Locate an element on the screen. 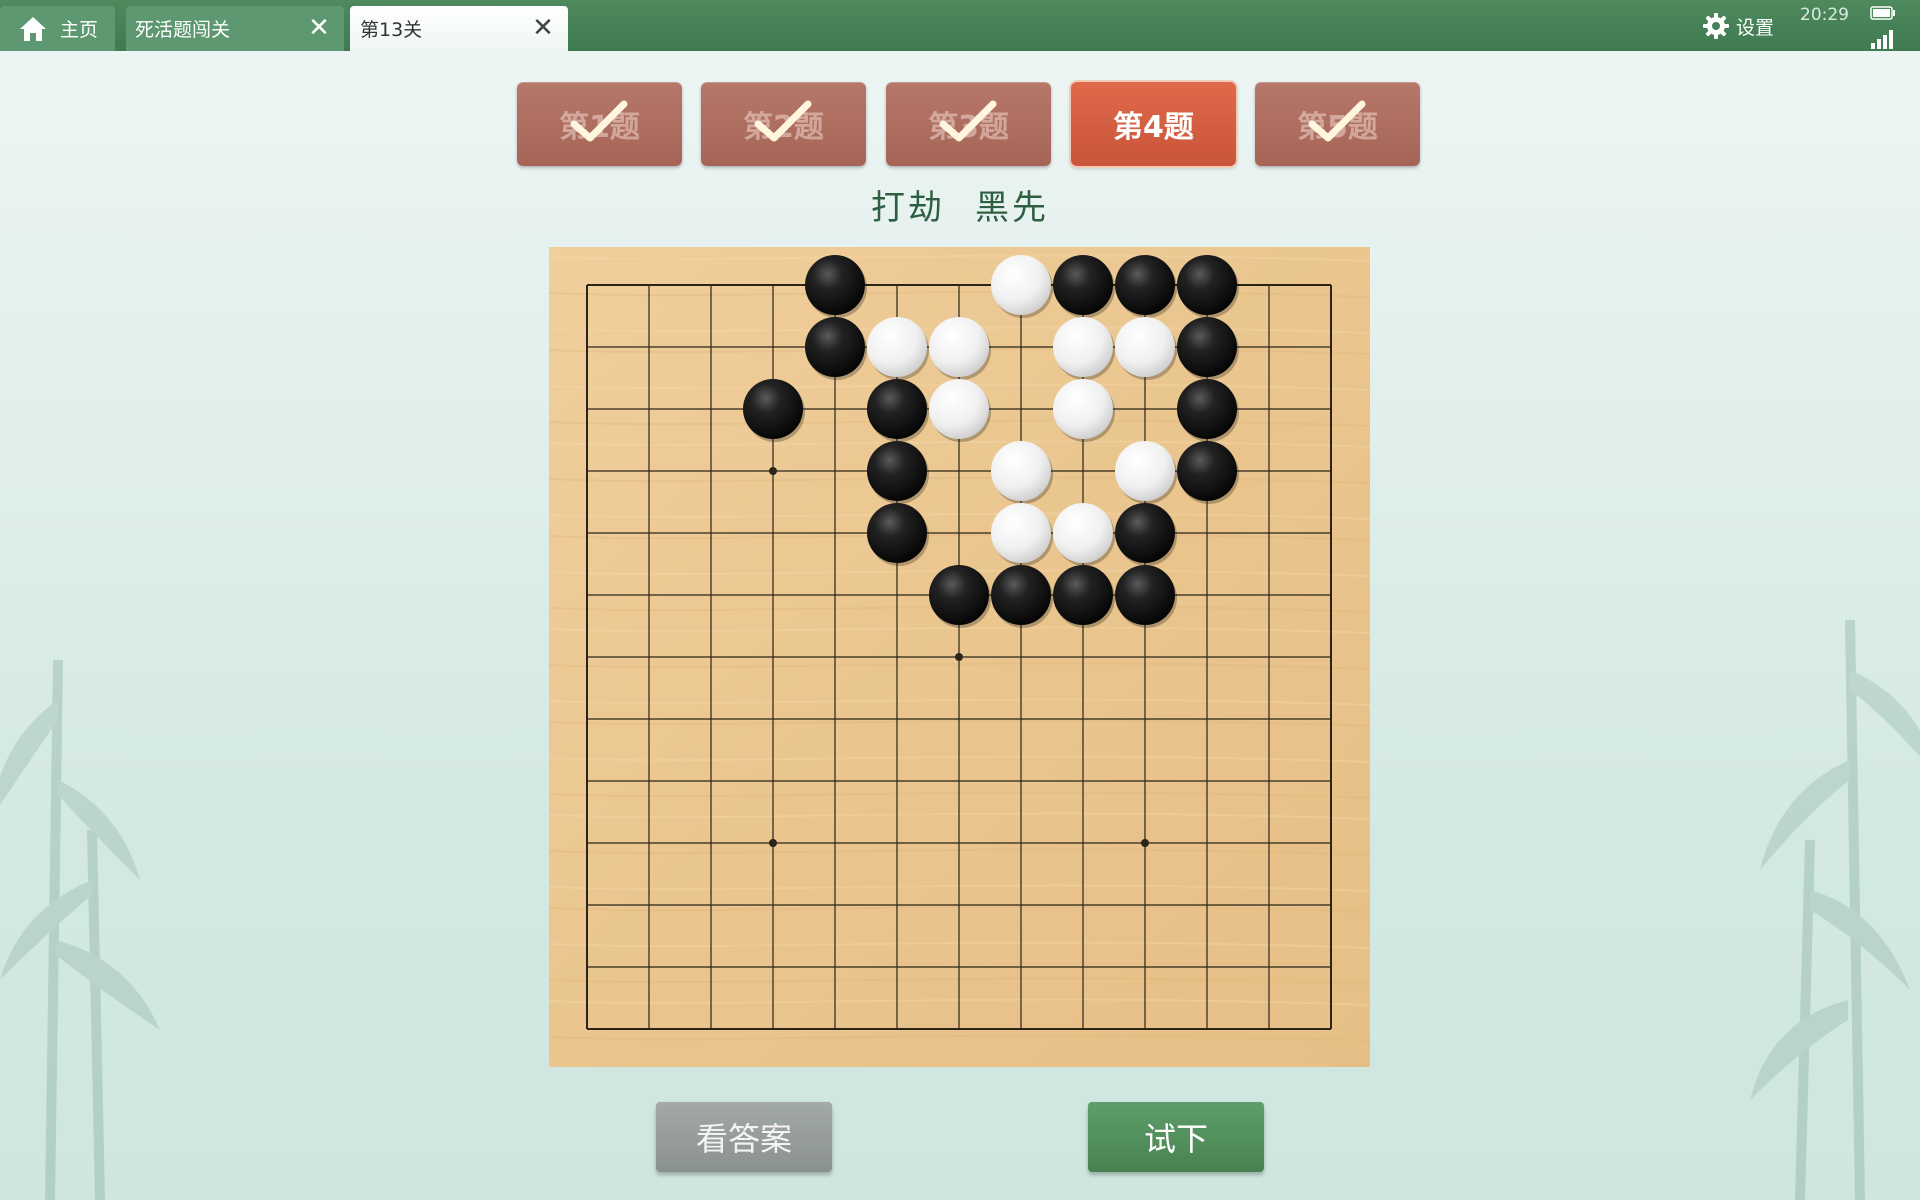 Image resolution: width=1920 pixels, height=1200 pixels. bamboo-decoration-left is located at coordinates (80, 929).